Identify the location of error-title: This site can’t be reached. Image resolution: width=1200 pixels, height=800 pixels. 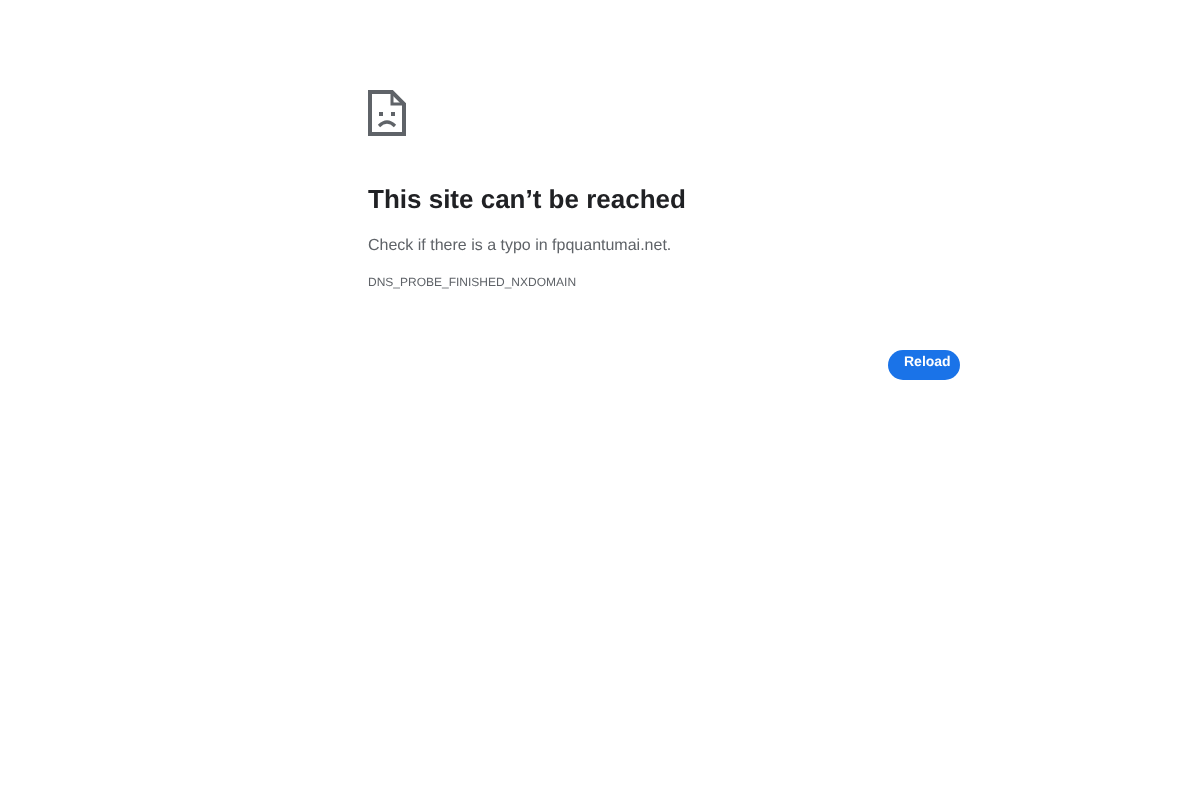
(528, 200).